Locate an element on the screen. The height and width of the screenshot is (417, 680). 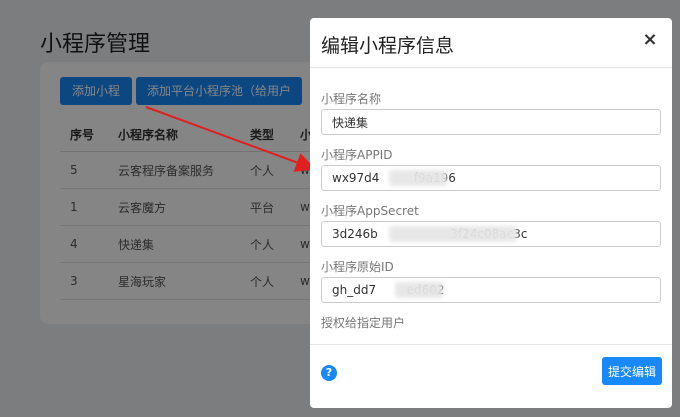
modal-header: 编辑小程序信息 × is located at coordinates (491, 43).